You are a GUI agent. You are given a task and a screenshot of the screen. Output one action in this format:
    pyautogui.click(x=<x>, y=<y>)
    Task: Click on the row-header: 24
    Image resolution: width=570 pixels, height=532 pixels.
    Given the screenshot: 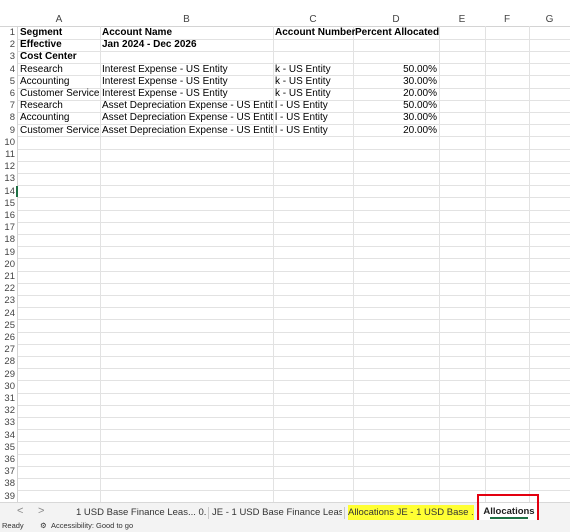 What is the action you would take?
    pyautogui.click(x=8, y=314)
    